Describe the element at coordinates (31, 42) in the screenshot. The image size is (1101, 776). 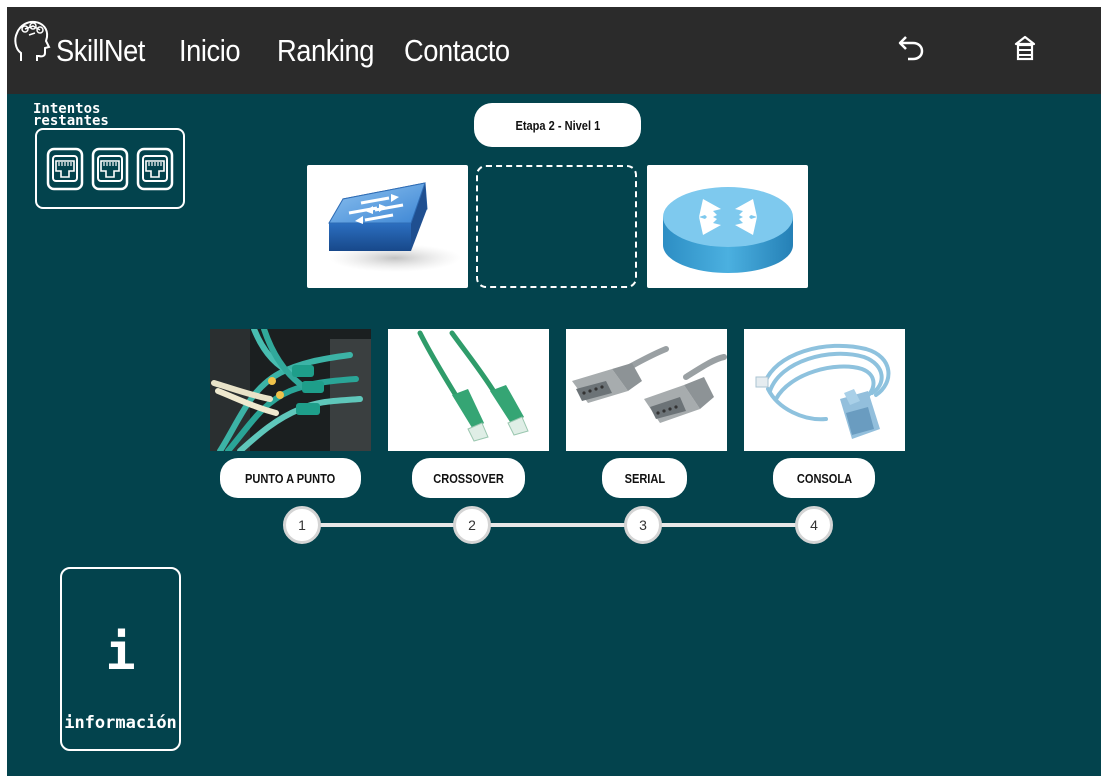
I see `brain-head-logo-icon` at that location.